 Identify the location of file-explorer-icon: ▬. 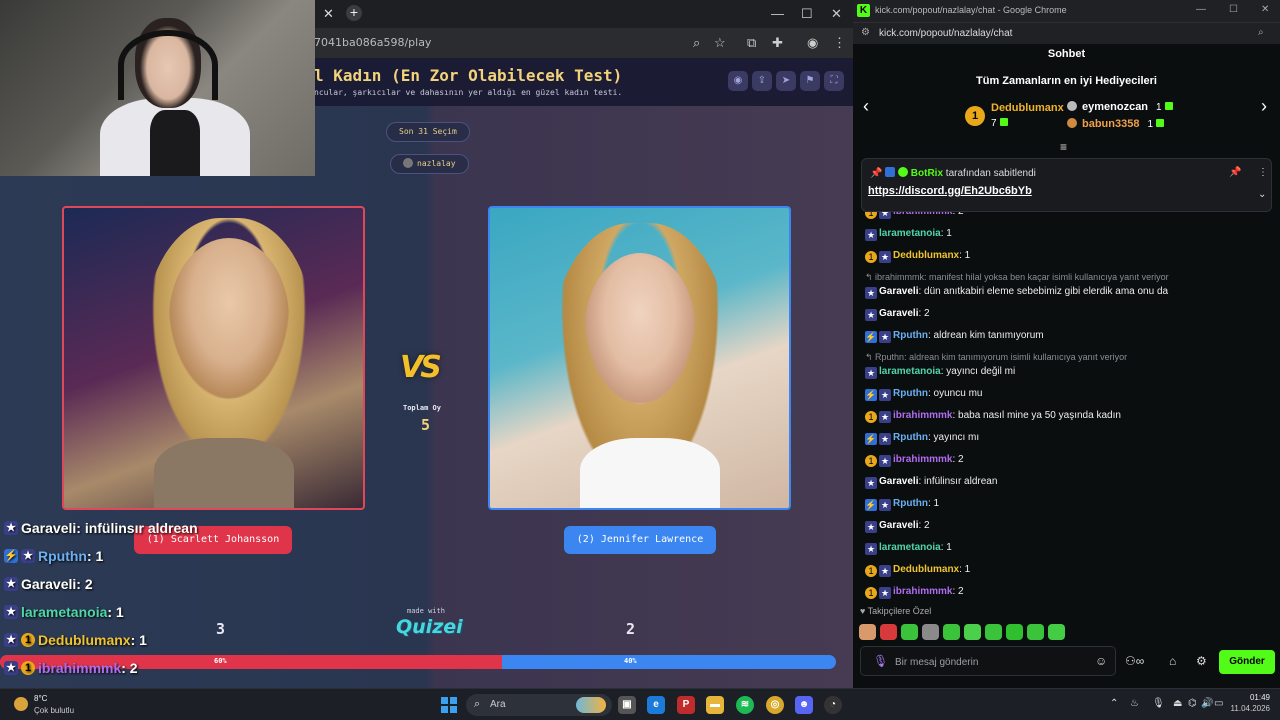
(715, 705).